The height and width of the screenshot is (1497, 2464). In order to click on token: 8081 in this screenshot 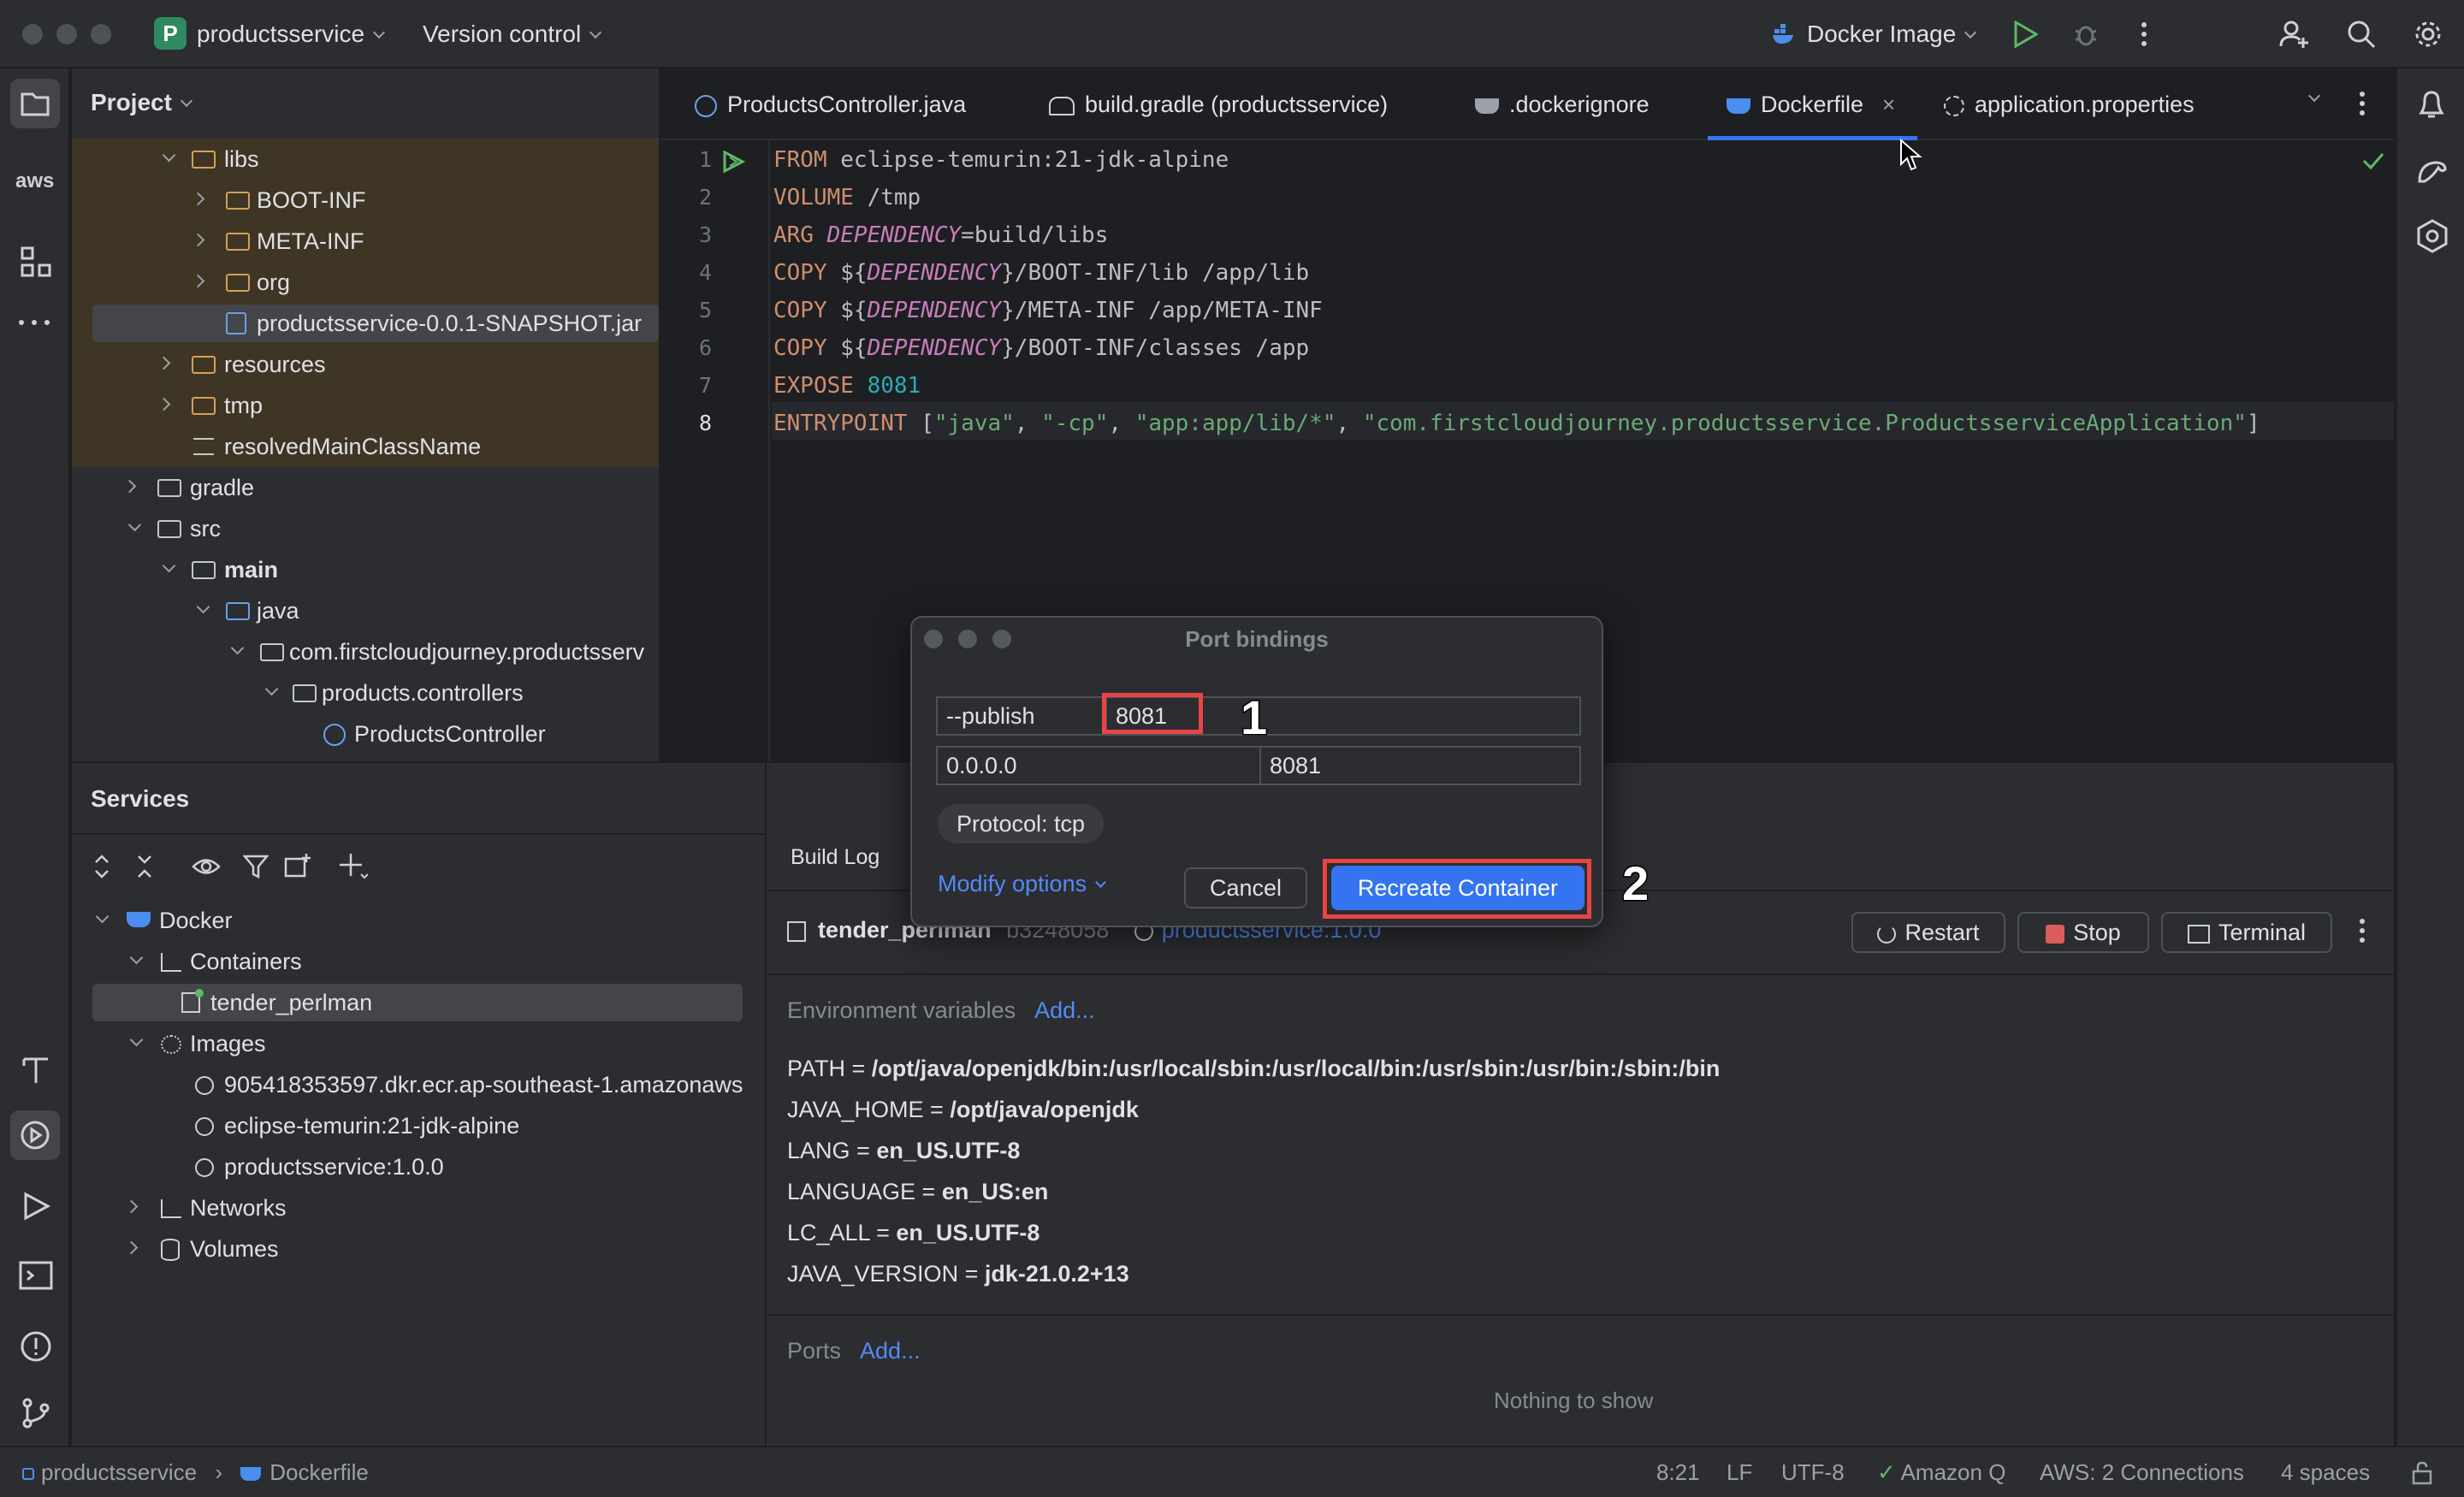, I will do `click(894, 386)`.